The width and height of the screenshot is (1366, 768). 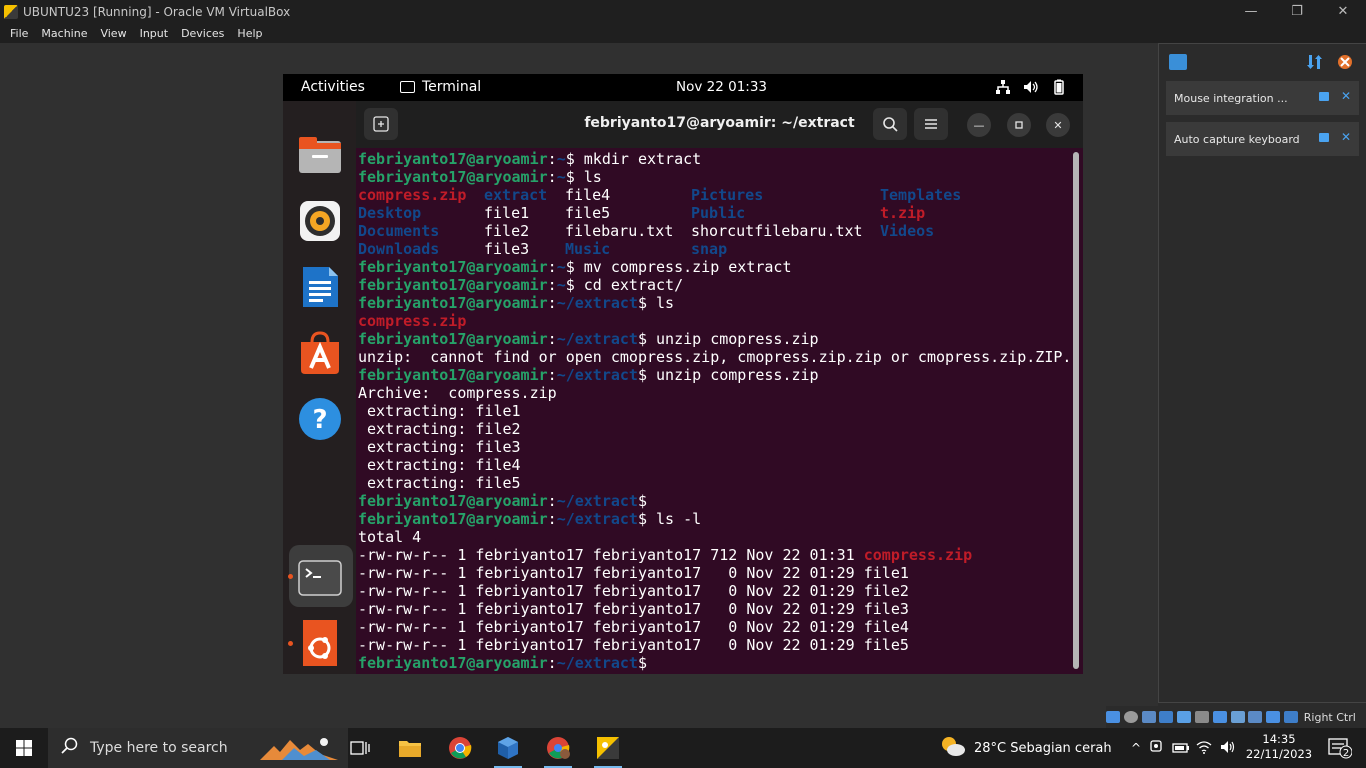 I want to click on terminal-close-button: ✕, so click(x=1058, y=125).